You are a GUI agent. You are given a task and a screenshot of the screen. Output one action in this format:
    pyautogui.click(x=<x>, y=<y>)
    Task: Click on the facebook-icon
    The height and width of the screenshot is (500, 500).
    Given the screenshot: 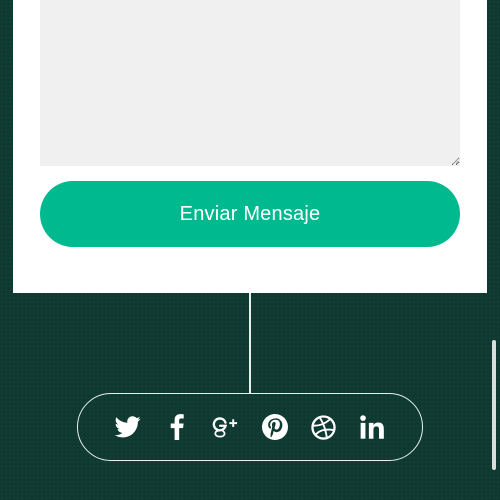 What is the action you would take?
    pyautogui.click(x=177, y=427)
    